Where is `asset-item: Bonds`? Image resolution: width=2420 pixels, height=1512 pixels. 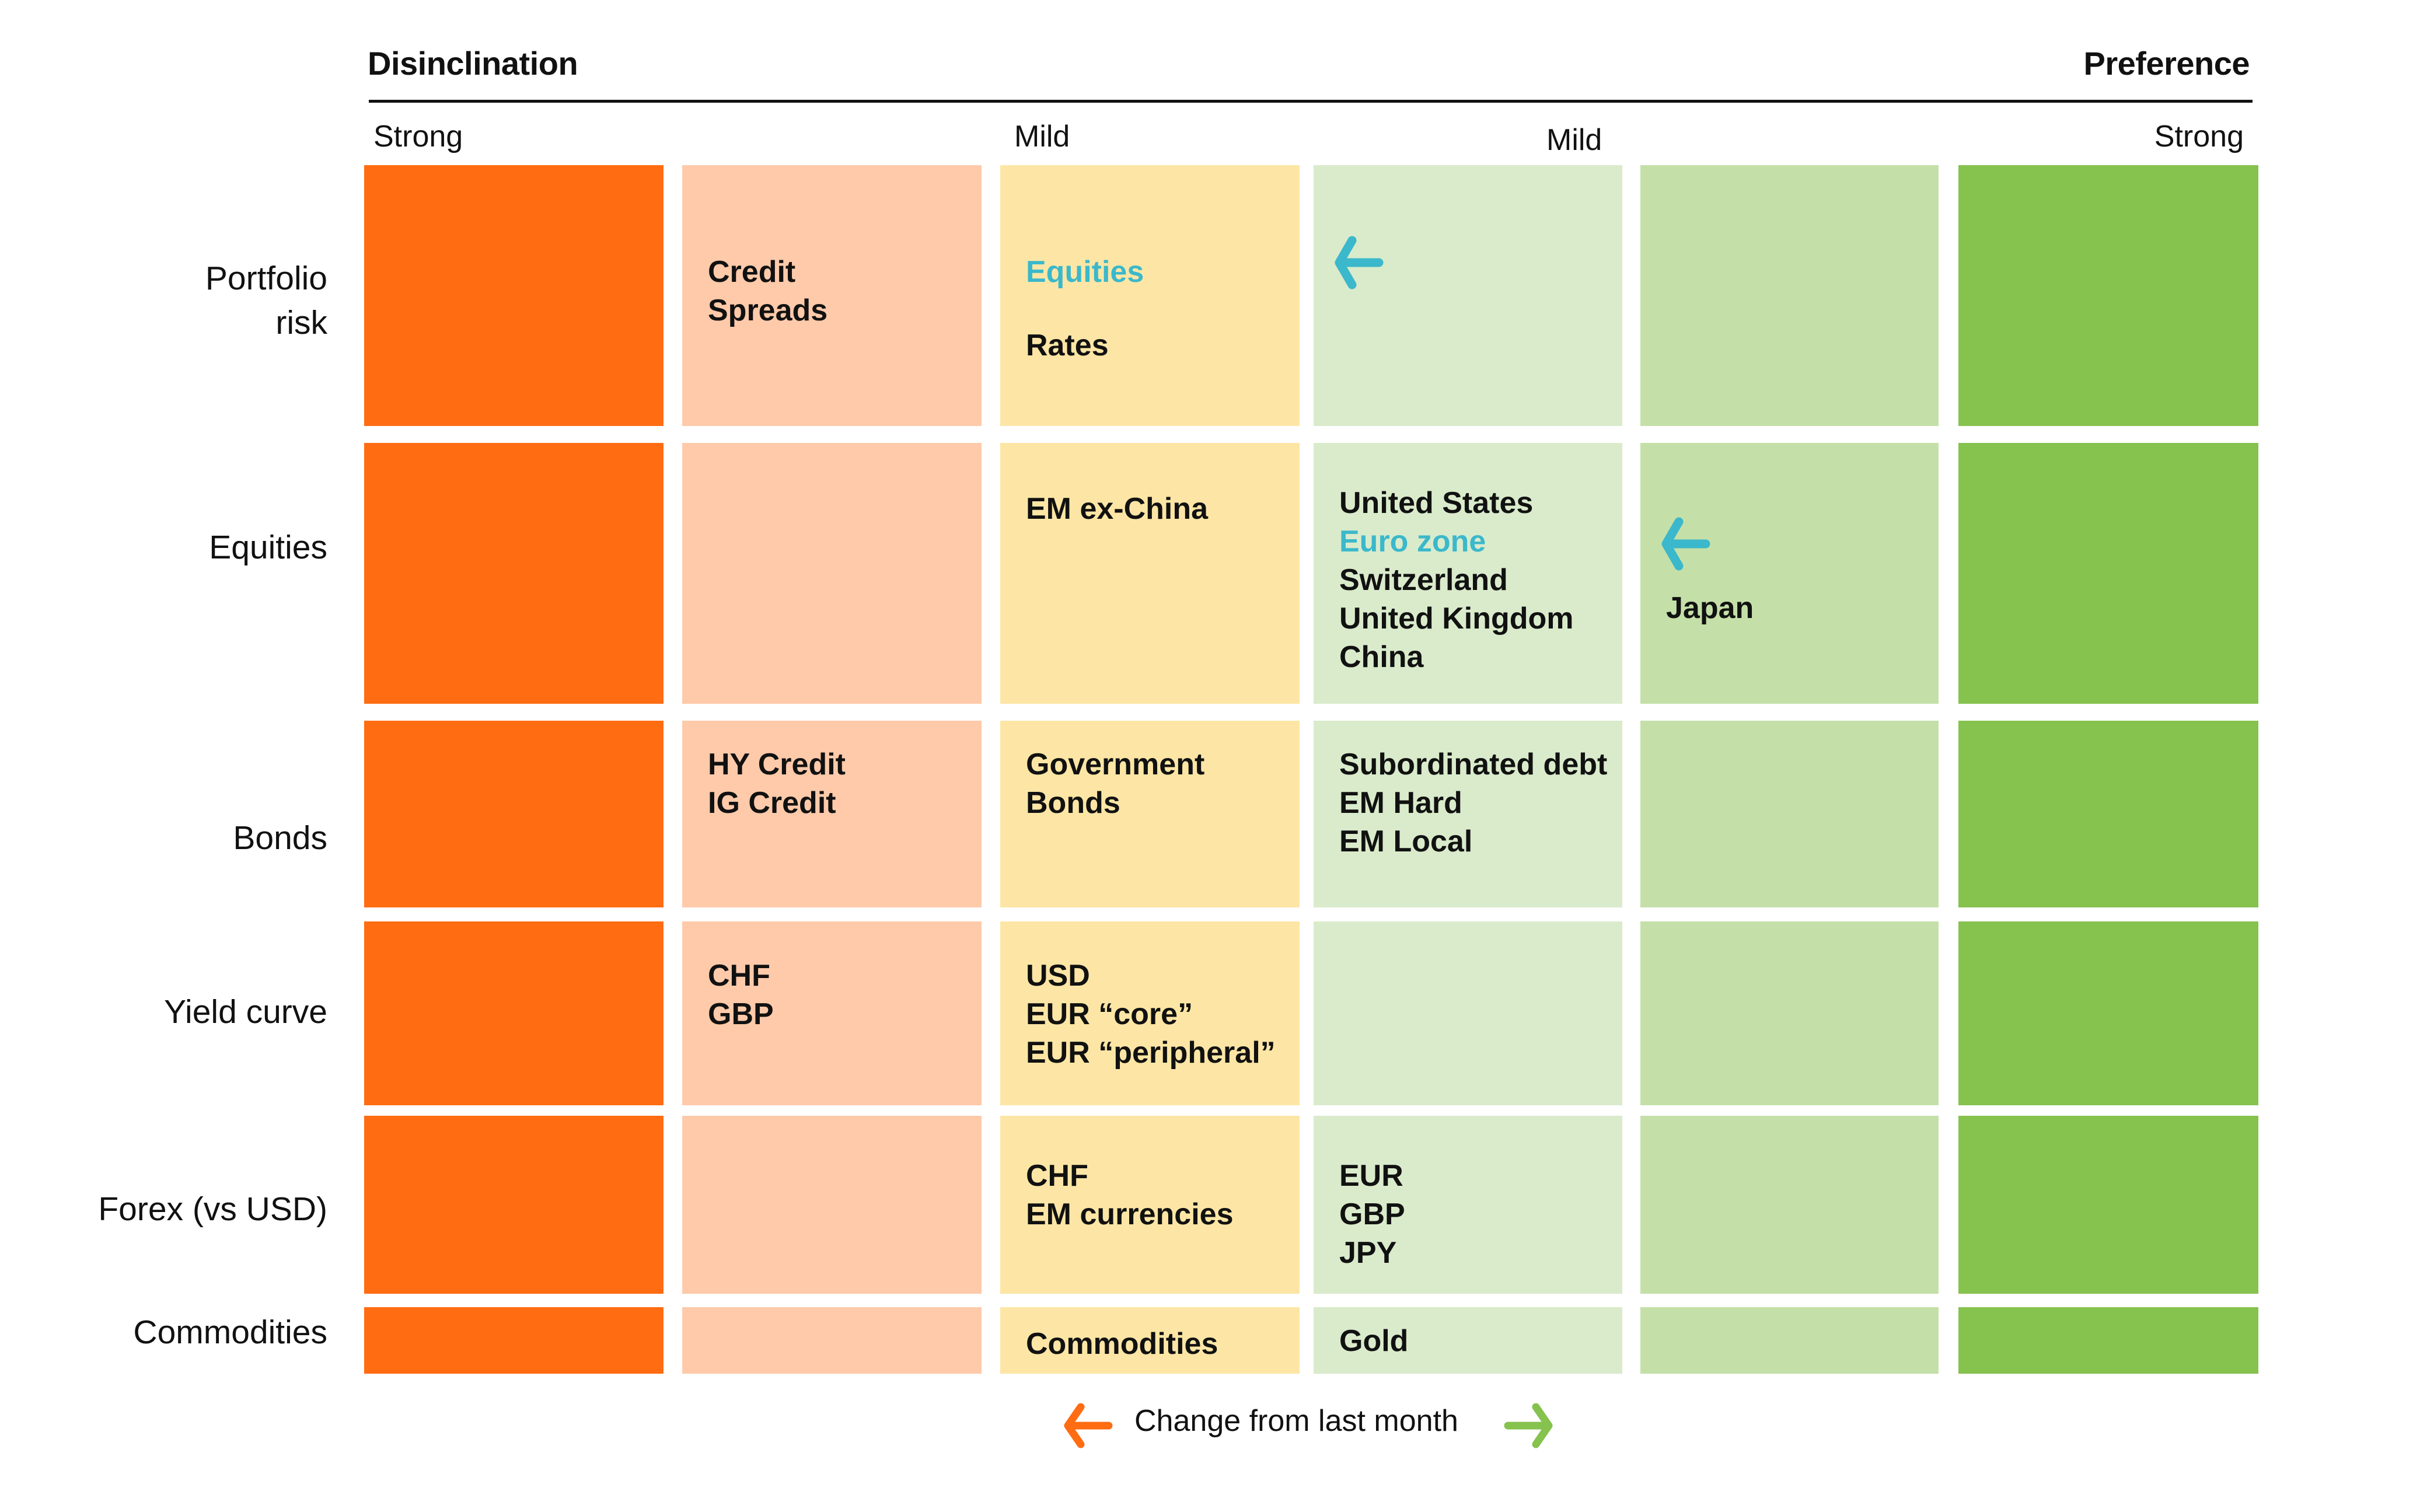 asset-item: Bonds is located at coordinates (1073, 803).